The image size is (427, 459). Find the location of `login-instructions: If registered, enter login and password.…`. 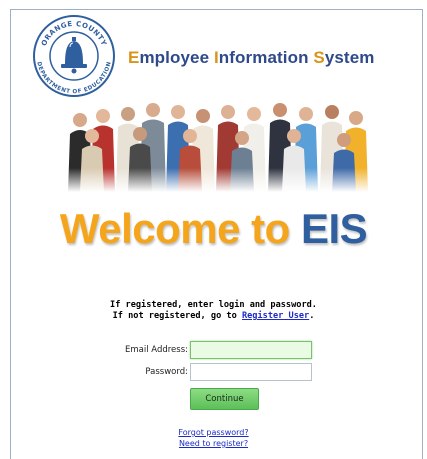

login-instructions: If registered, enter login and password.… is located at coordinates (213, 311).